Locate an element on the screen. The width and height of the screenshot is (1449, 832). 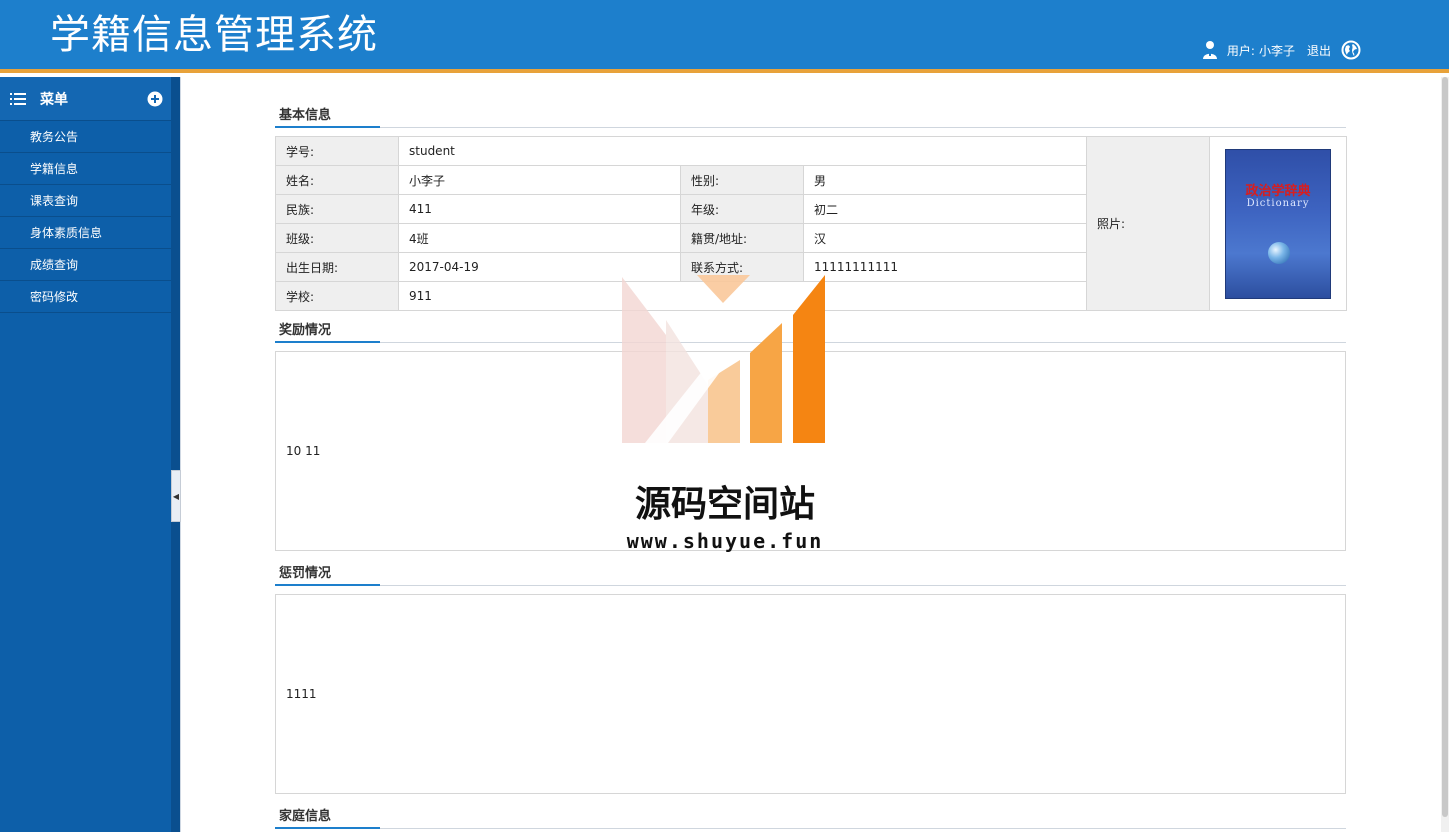
user-area: 用户: 小李子 退出 is located at coordinates (1281, 50).